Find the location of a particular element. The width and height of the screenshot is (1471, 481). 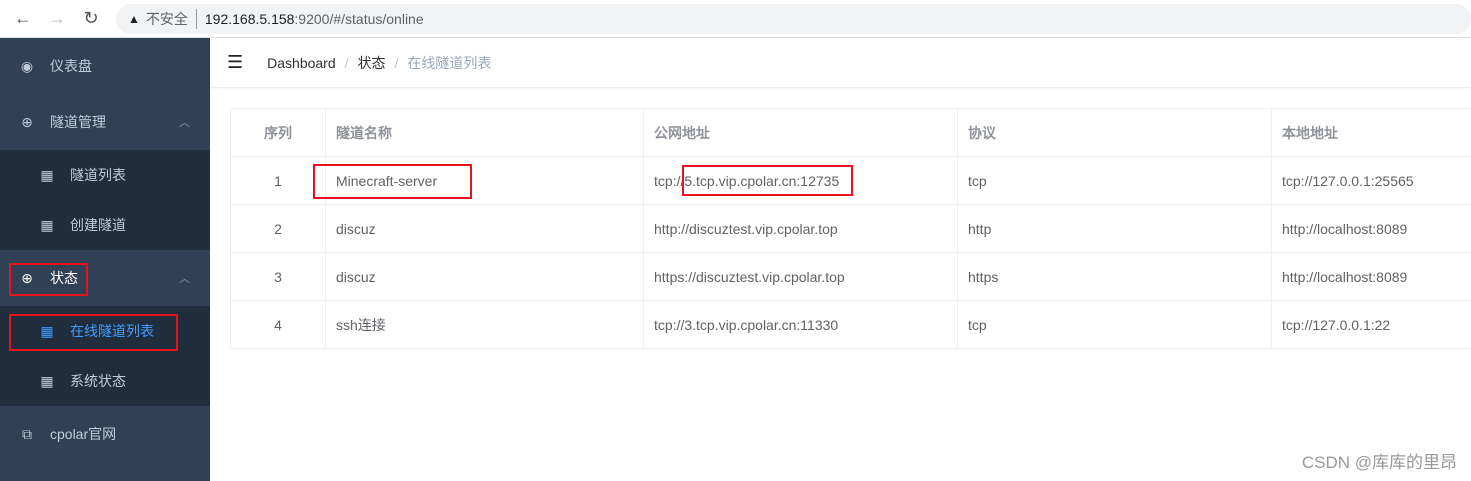

label: 隧道列表 is located at coordinates (98, 175).